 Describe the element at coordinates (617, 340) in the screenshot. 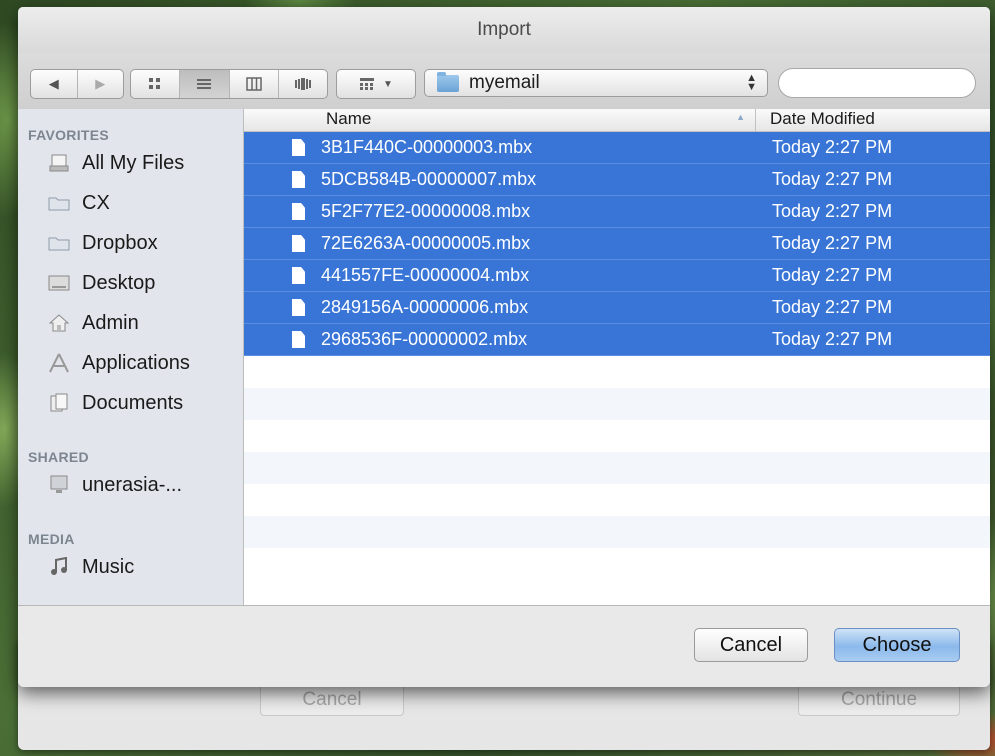

I see `file-row: 2968536F-00000002.mbx Today 2:27 PM` at that location.